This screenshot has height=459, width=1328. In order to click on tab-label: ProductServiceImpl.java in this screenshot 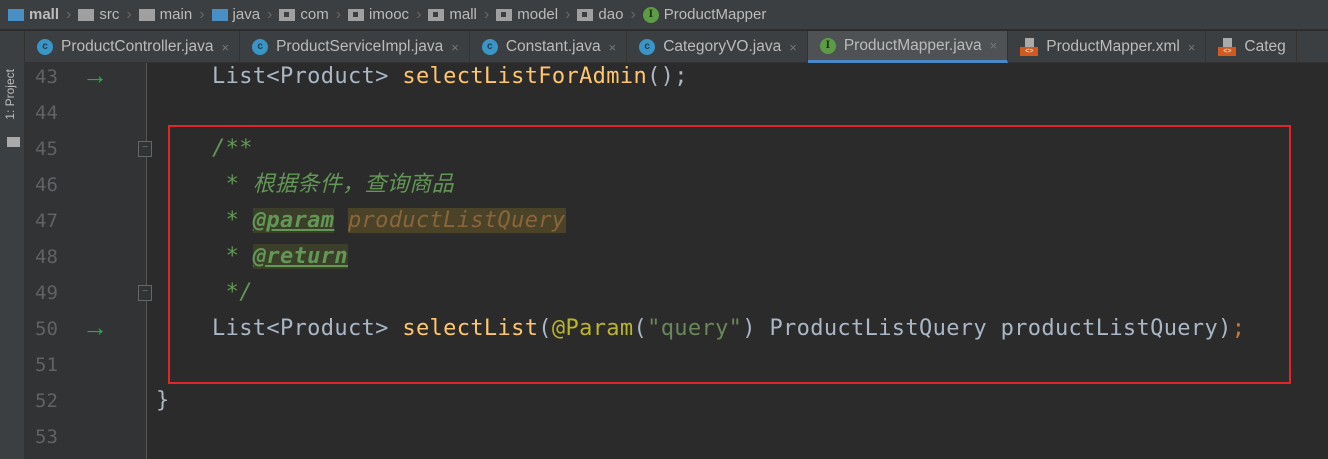, I will do `click(360, 46)`.